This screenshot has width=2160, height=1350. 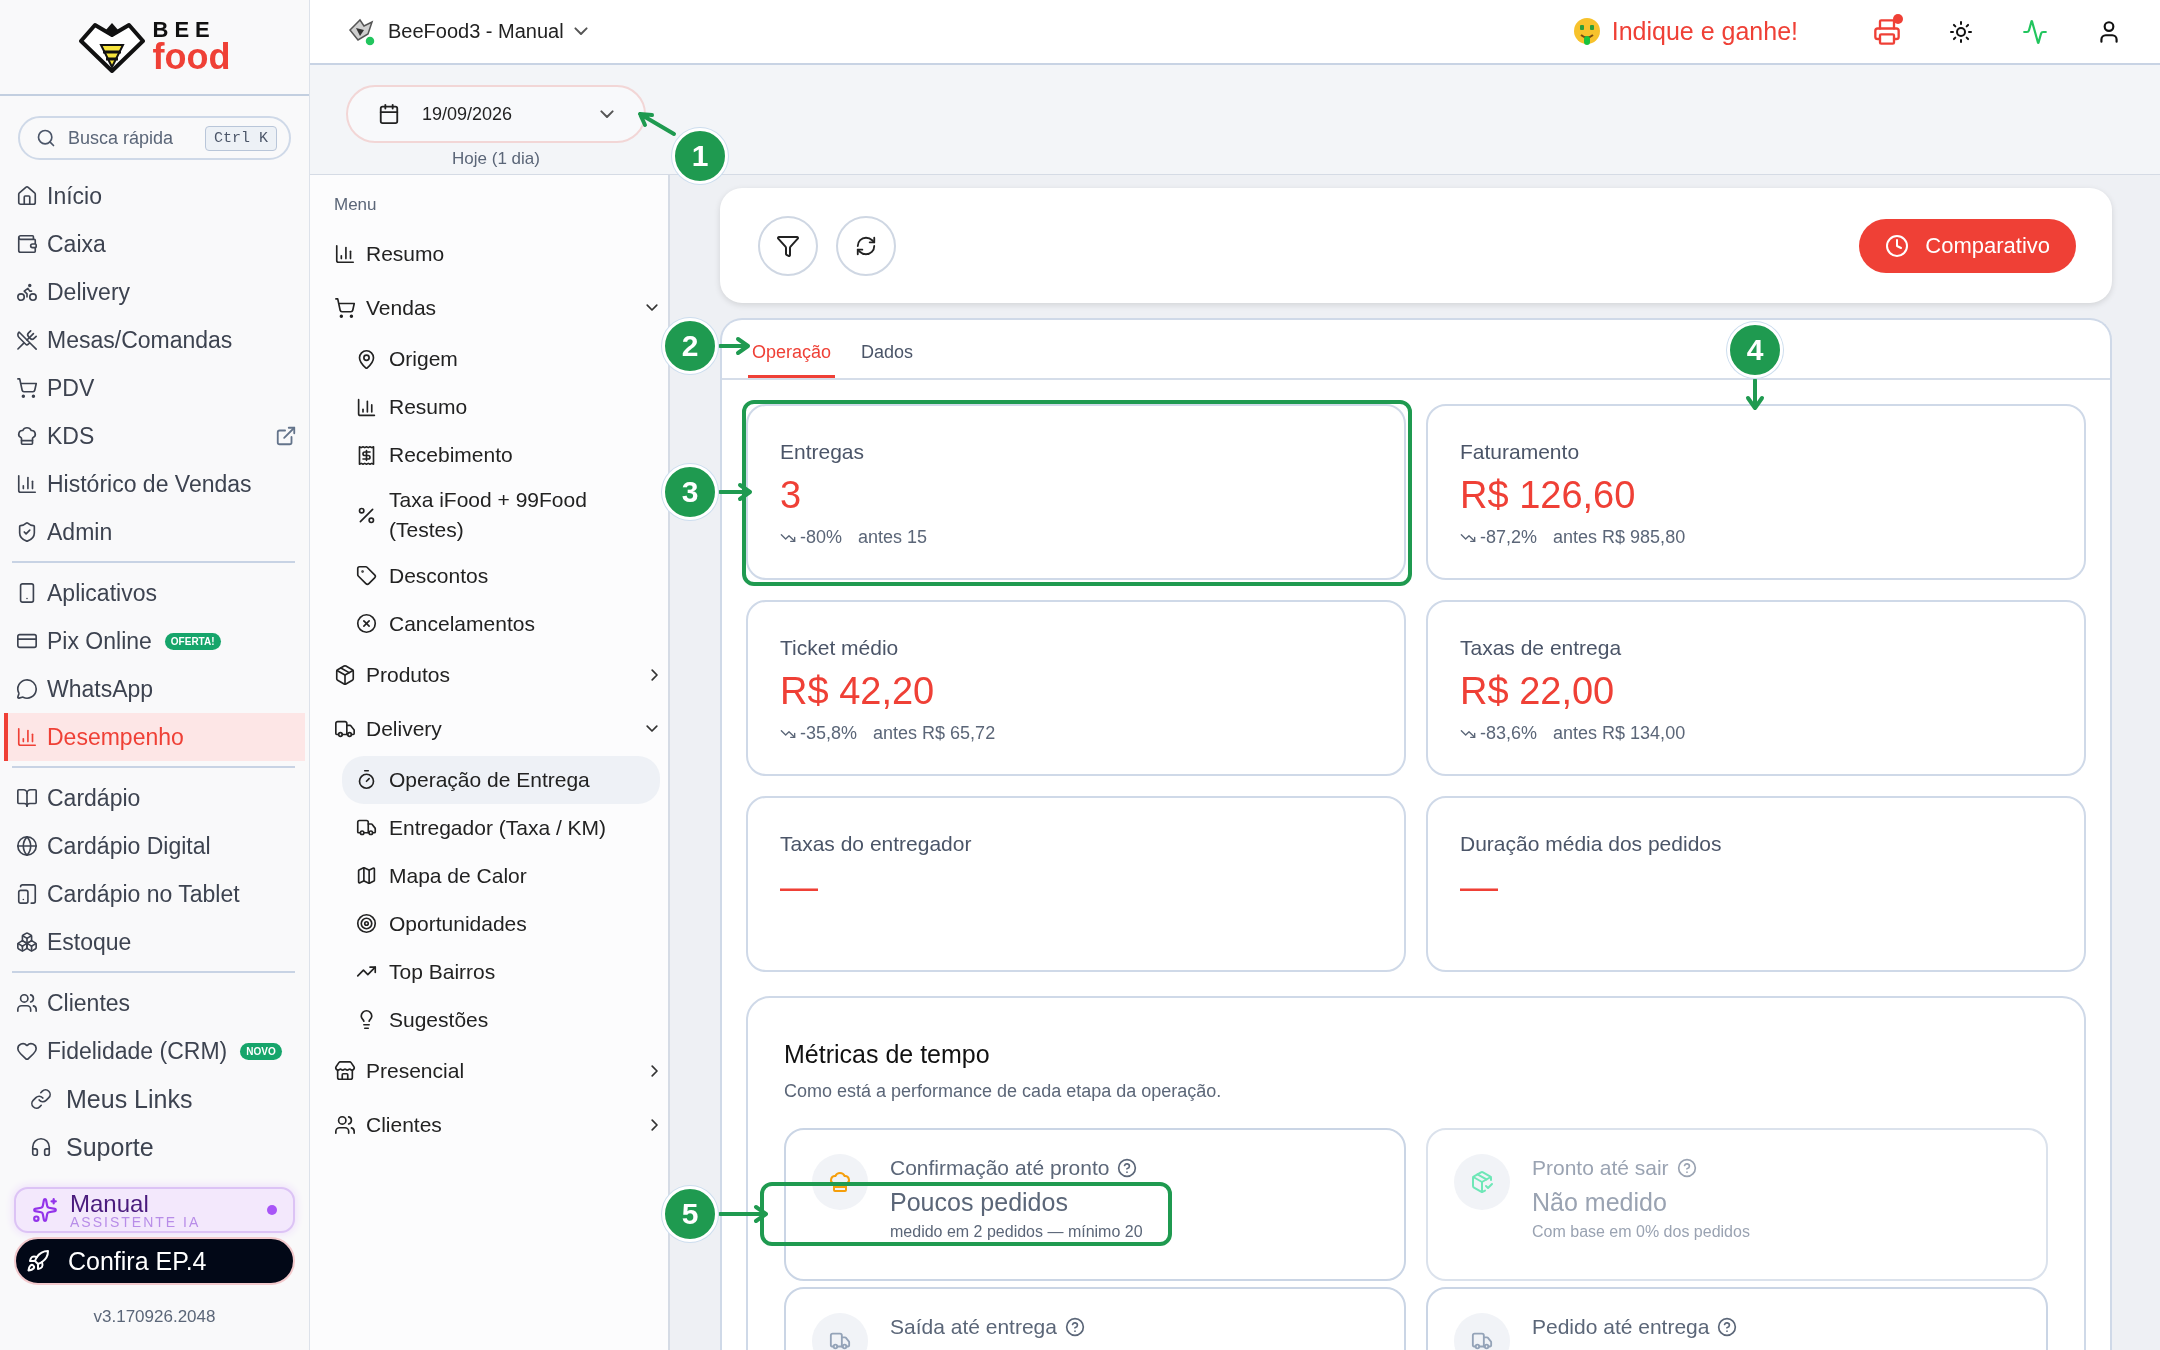 What do you see at coordinates (154, 1210) in the screenshot?
I see `assistant-button: Manual ASSISTENTE IA` at bounding box center [154, 1210].